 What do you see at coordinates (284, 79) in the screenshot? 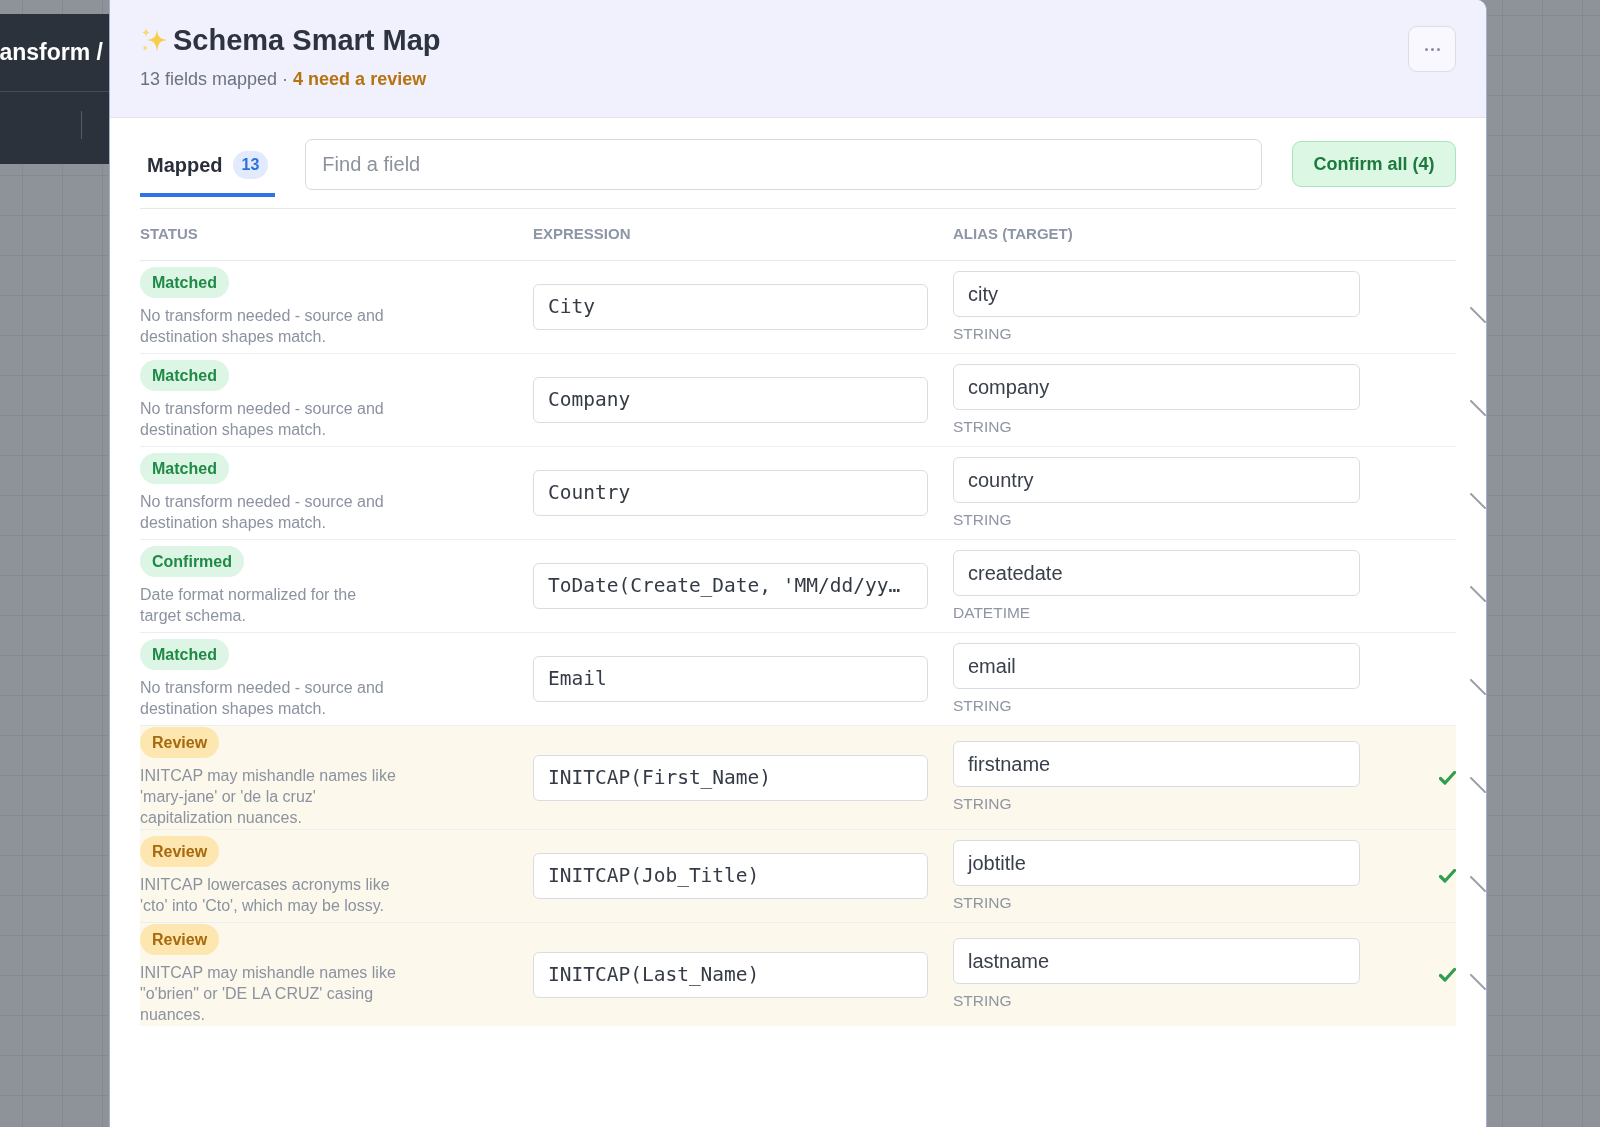
I see `summary-text: 13 fields mapped · 4 need a review` at bounding box center [284, 79].